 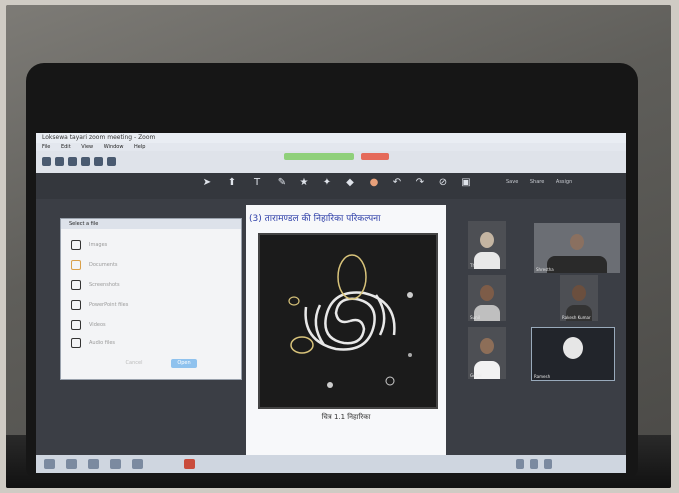 What do you see at coordinates (294, 301) in the screenshot?
I see `orbit-small` at bounding box center [294, 301].